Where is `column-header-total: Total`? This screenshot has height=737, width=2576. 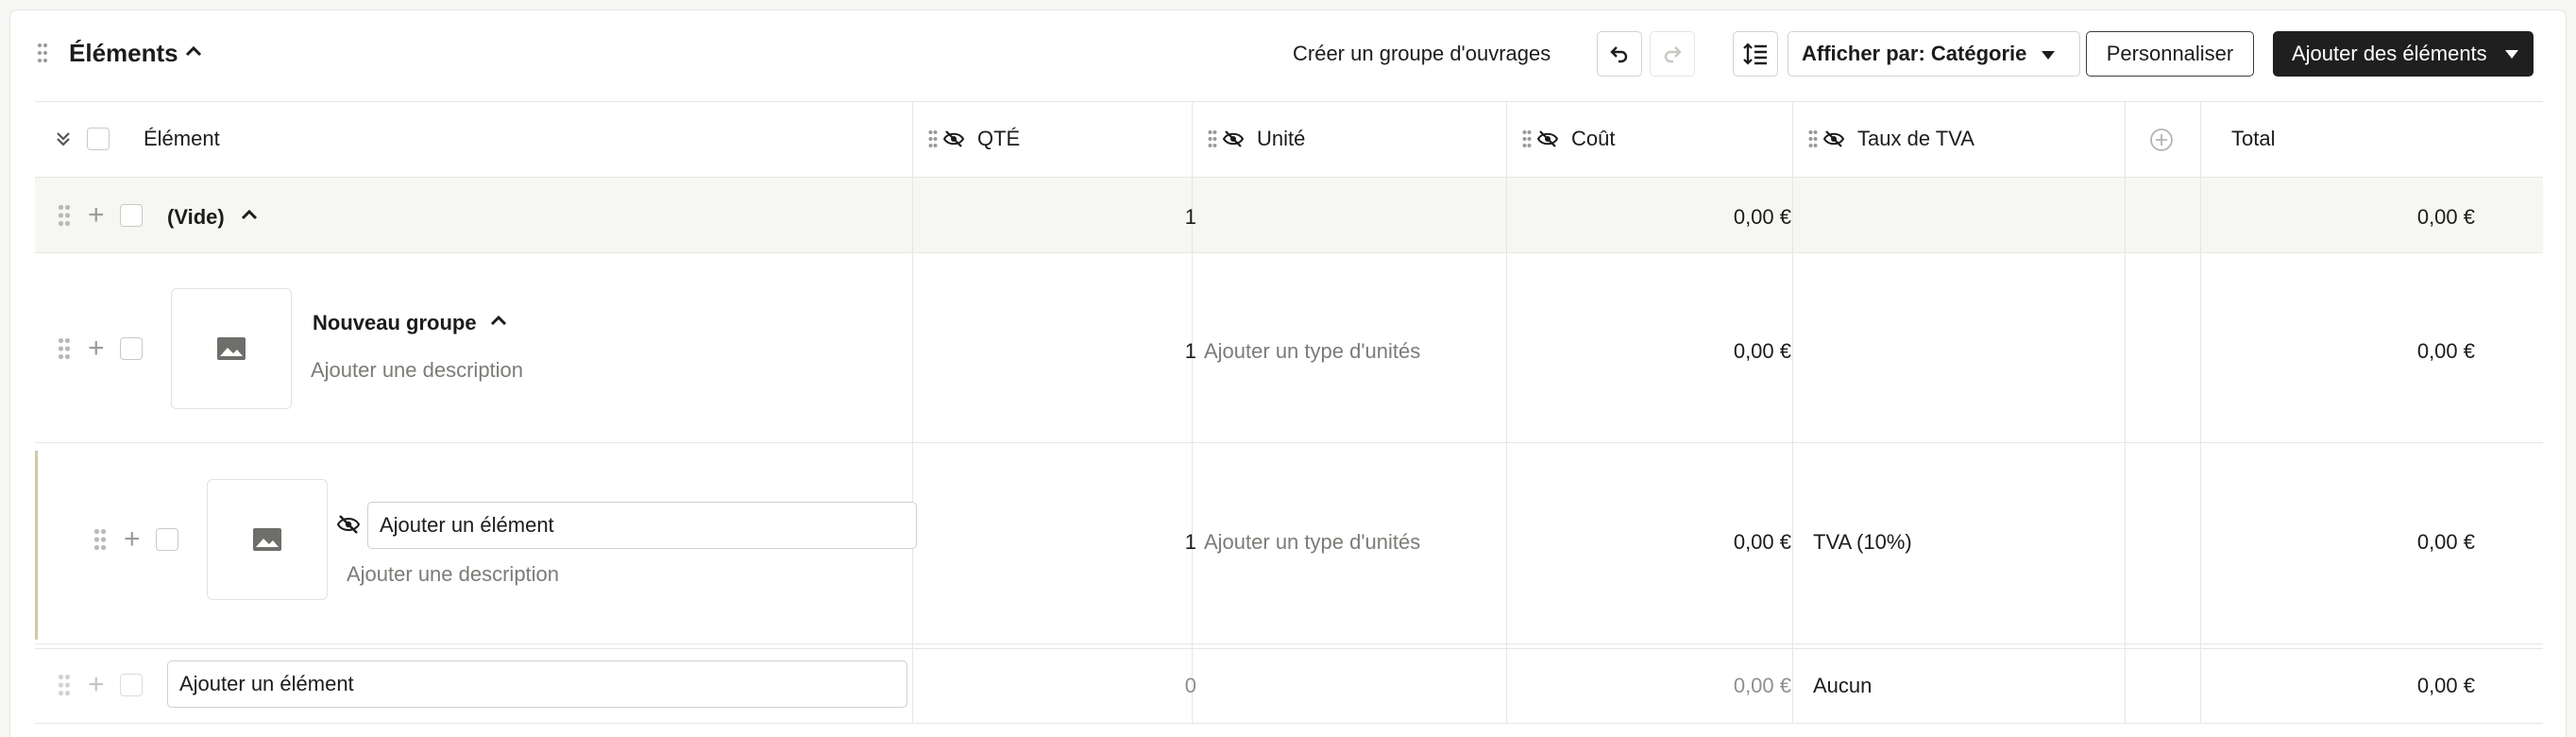
column-header-total: Total is located at coordinates (2253, 139).